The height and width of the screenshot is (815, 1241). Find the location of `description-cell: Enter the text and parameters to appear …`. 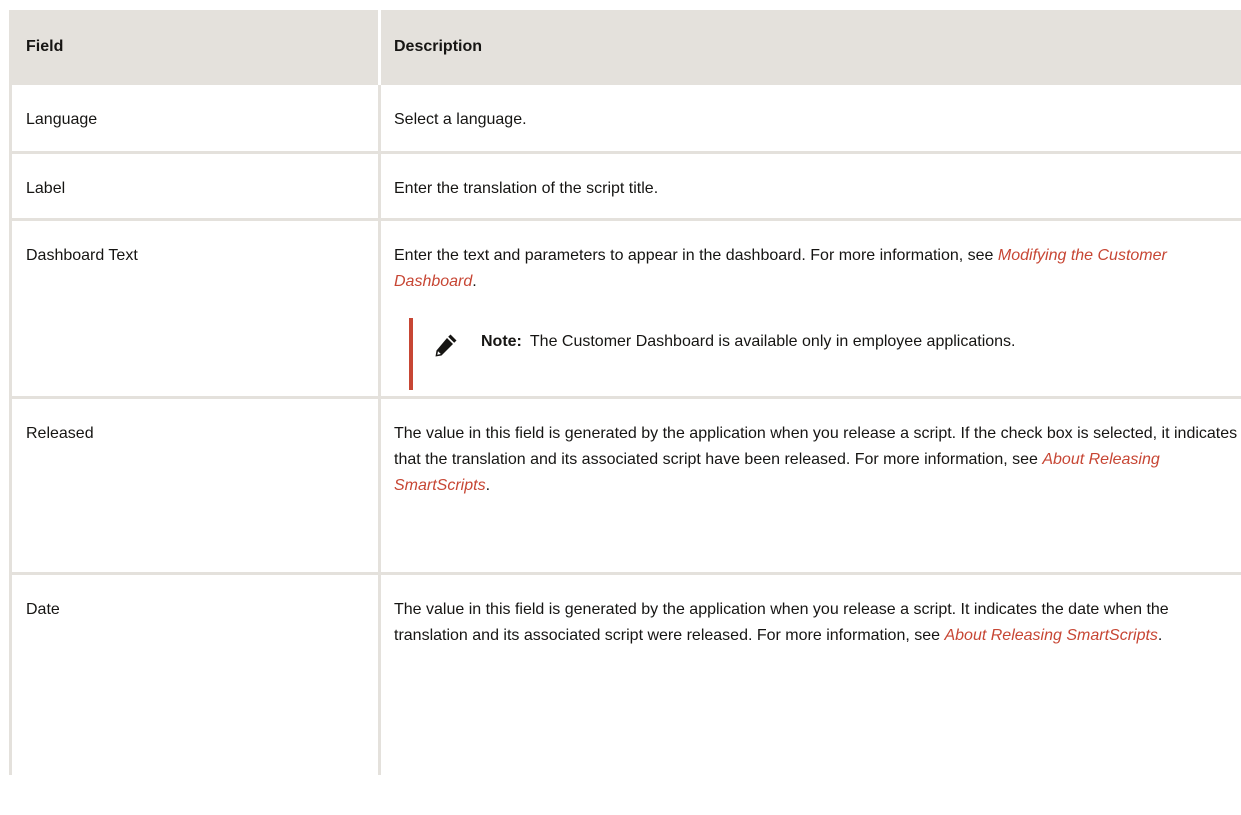

description-cell: Enter the text and parameters to appear … is located at coordinates (811, 308).